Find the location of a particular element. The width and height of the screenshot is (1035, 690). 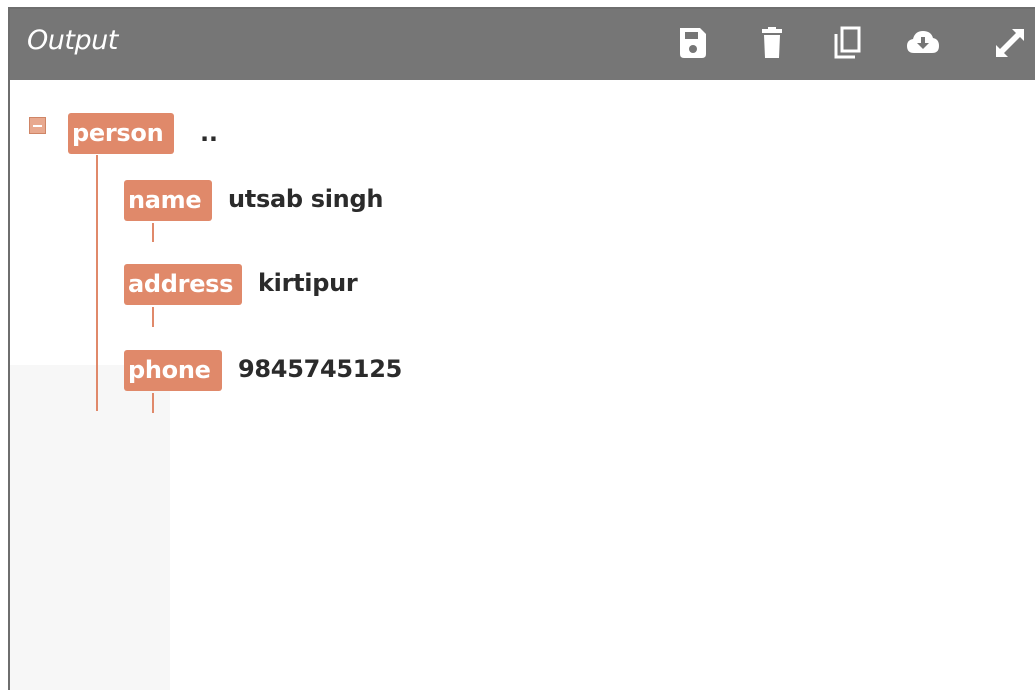

download-button is located at coordinates (923, 43).